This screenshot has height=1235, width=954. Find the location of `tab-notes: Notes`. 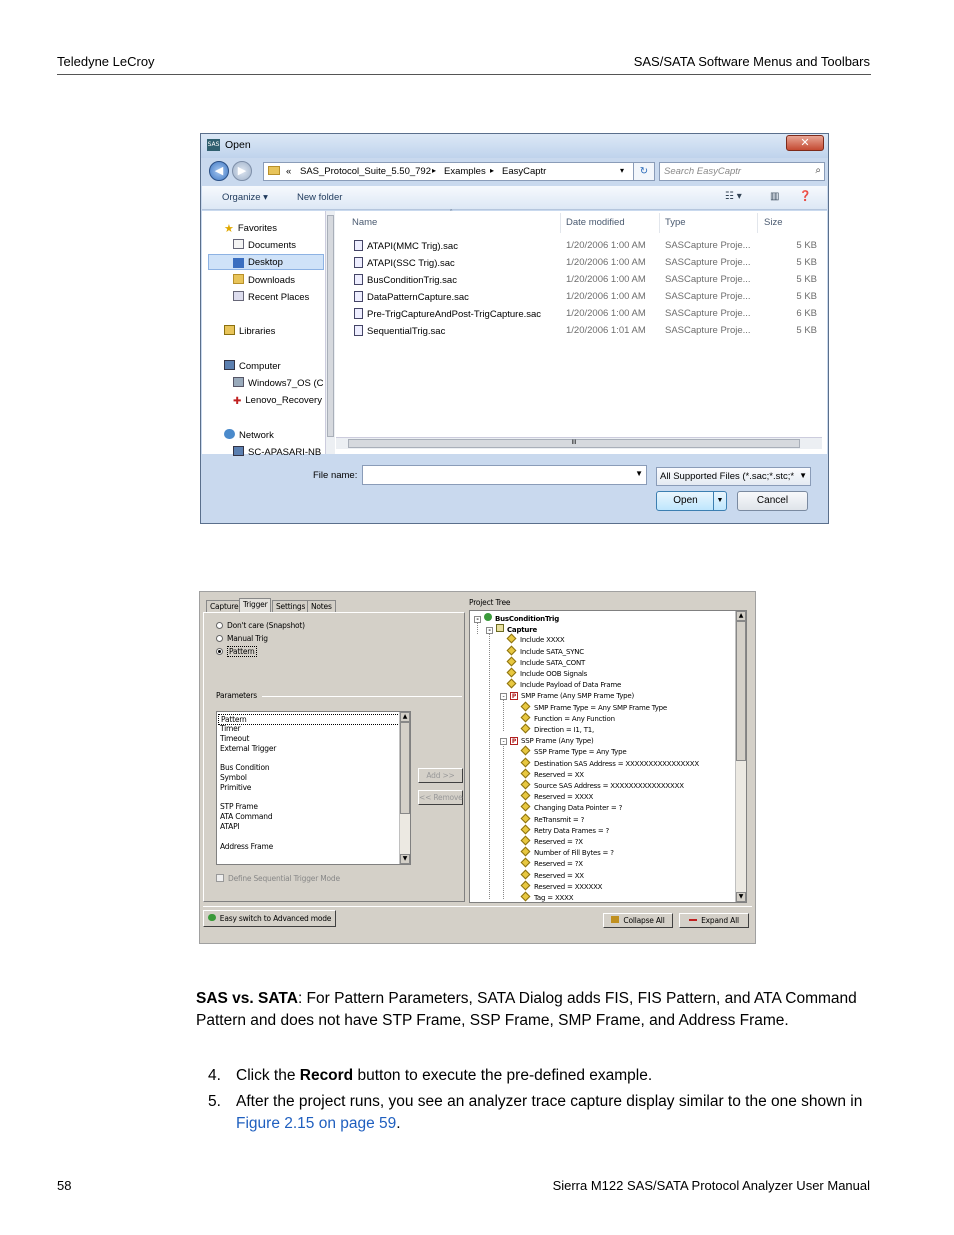

tab-notes: Notes is located at coordinates (321, 606).